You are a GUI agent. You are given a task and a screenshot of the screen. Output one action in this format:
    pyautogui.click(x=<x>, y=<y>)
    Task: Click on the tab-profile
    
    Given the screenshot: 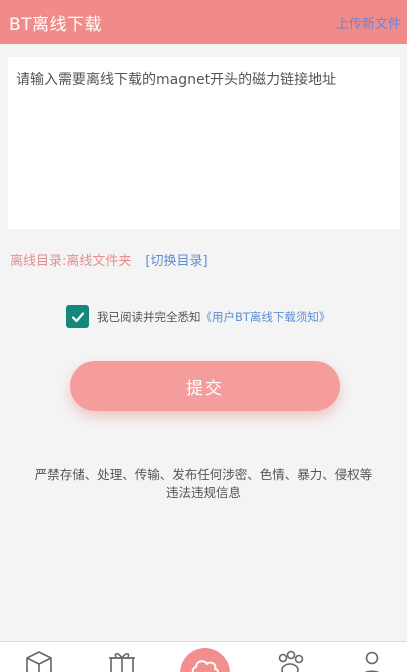 What is the action you would take?
    pyautogui.click(x=372, y=661)
    